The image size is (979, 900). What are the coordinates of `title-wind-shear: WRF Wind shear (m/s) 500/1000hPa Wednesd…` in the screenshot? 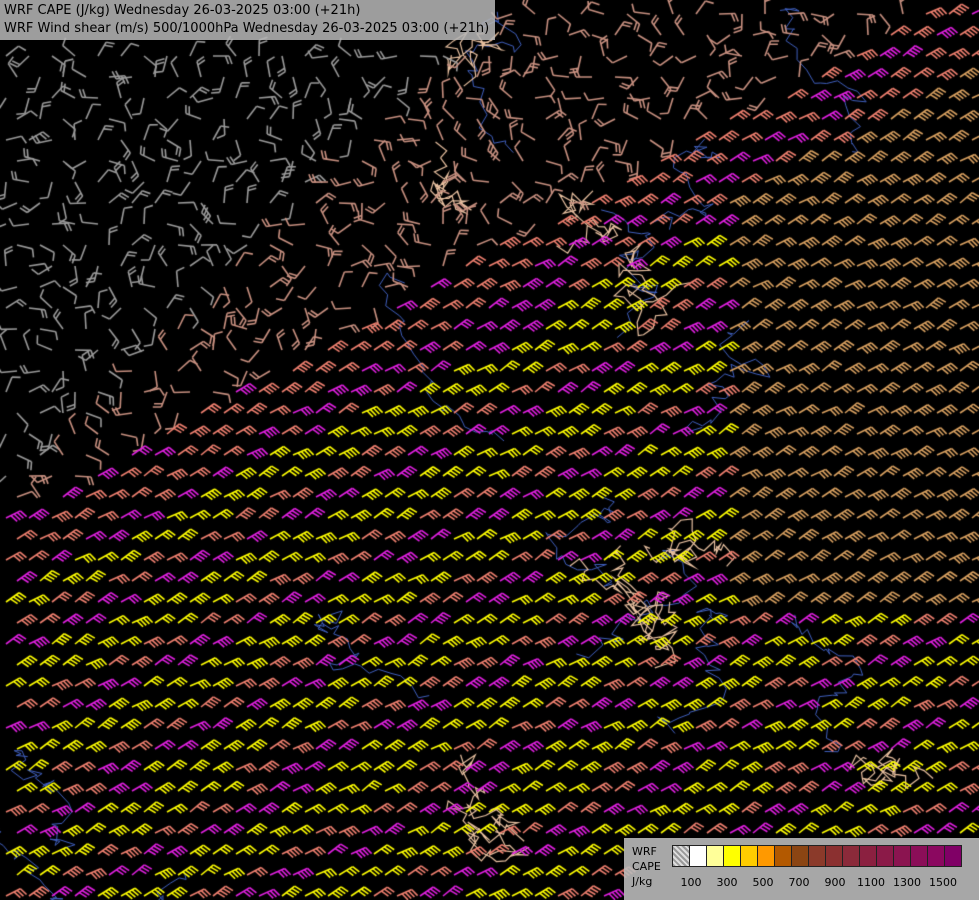 It's located at (247, 28).